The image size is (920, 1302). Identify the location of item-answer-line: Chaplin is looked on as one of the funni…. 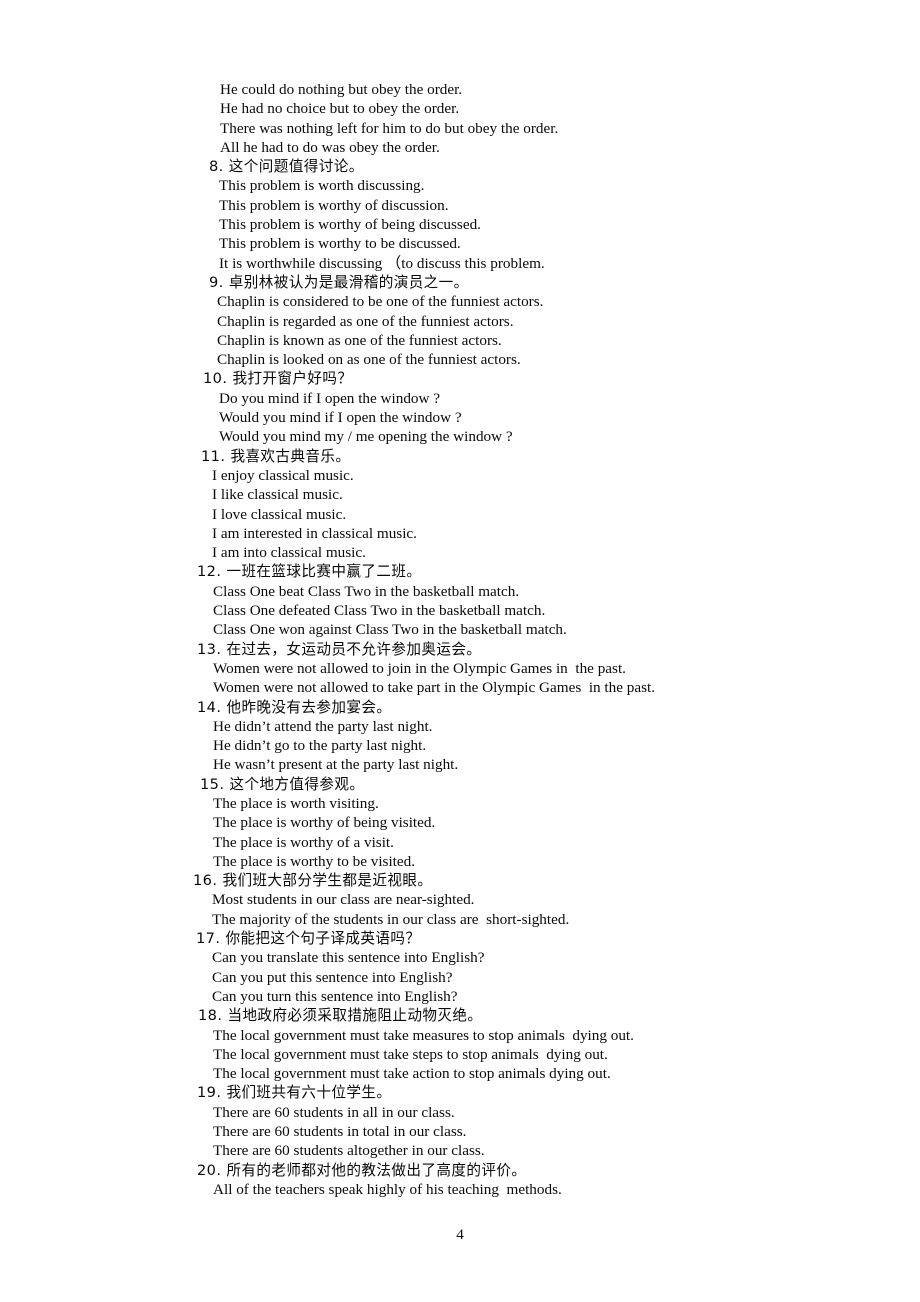
(369, 360).